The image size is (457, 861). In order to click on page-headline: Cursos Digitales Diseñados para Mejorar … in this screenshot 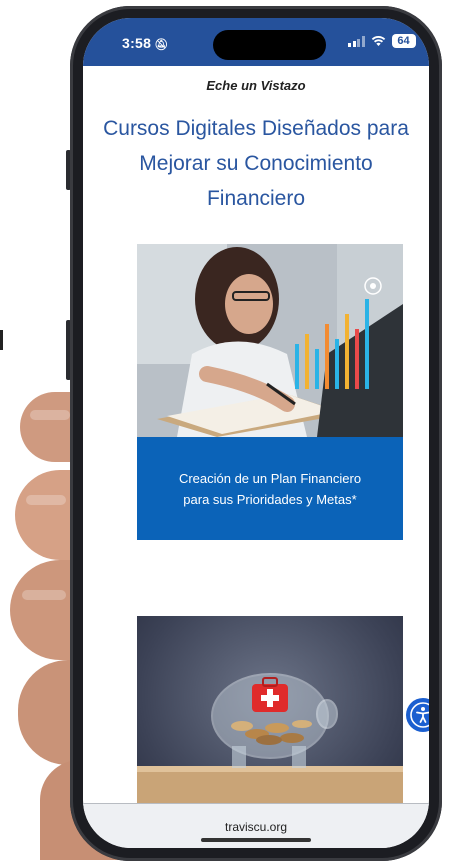, I will do `click(256, 163)`.